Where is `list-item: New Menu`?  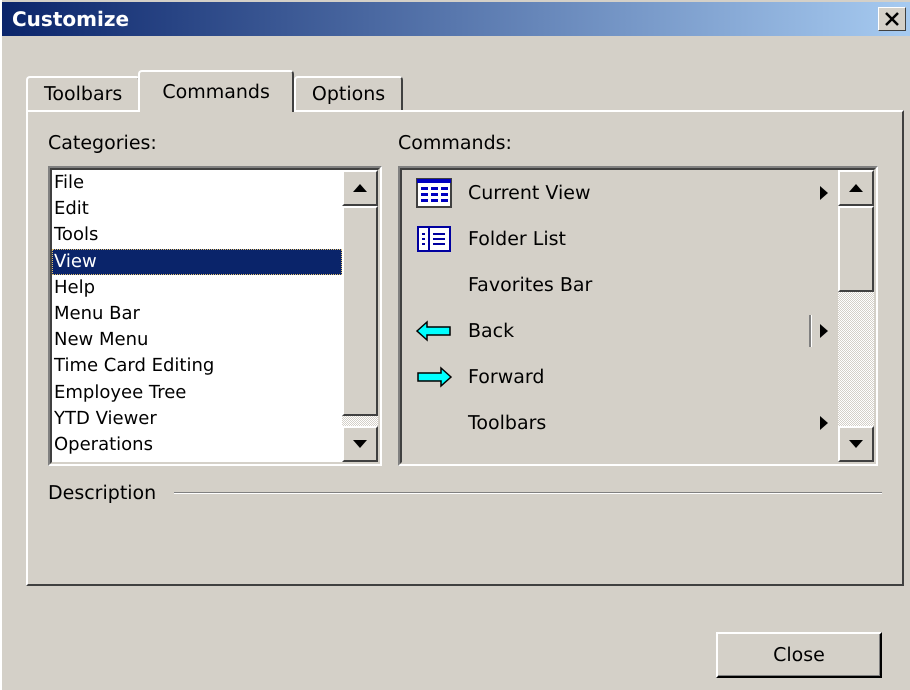
list-item: New Menu is located at coordinates (197, 340).